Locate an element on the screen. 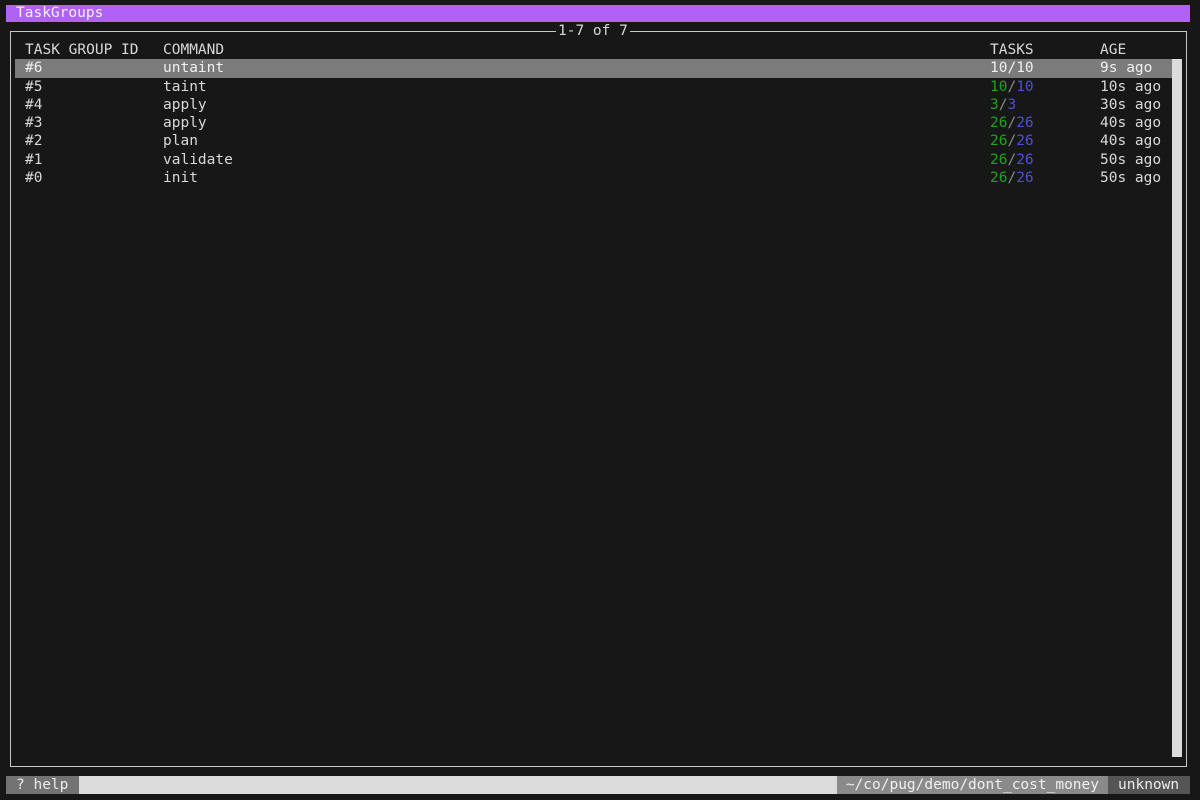  task-group-id: #1 is located at coordinates (34, 159).